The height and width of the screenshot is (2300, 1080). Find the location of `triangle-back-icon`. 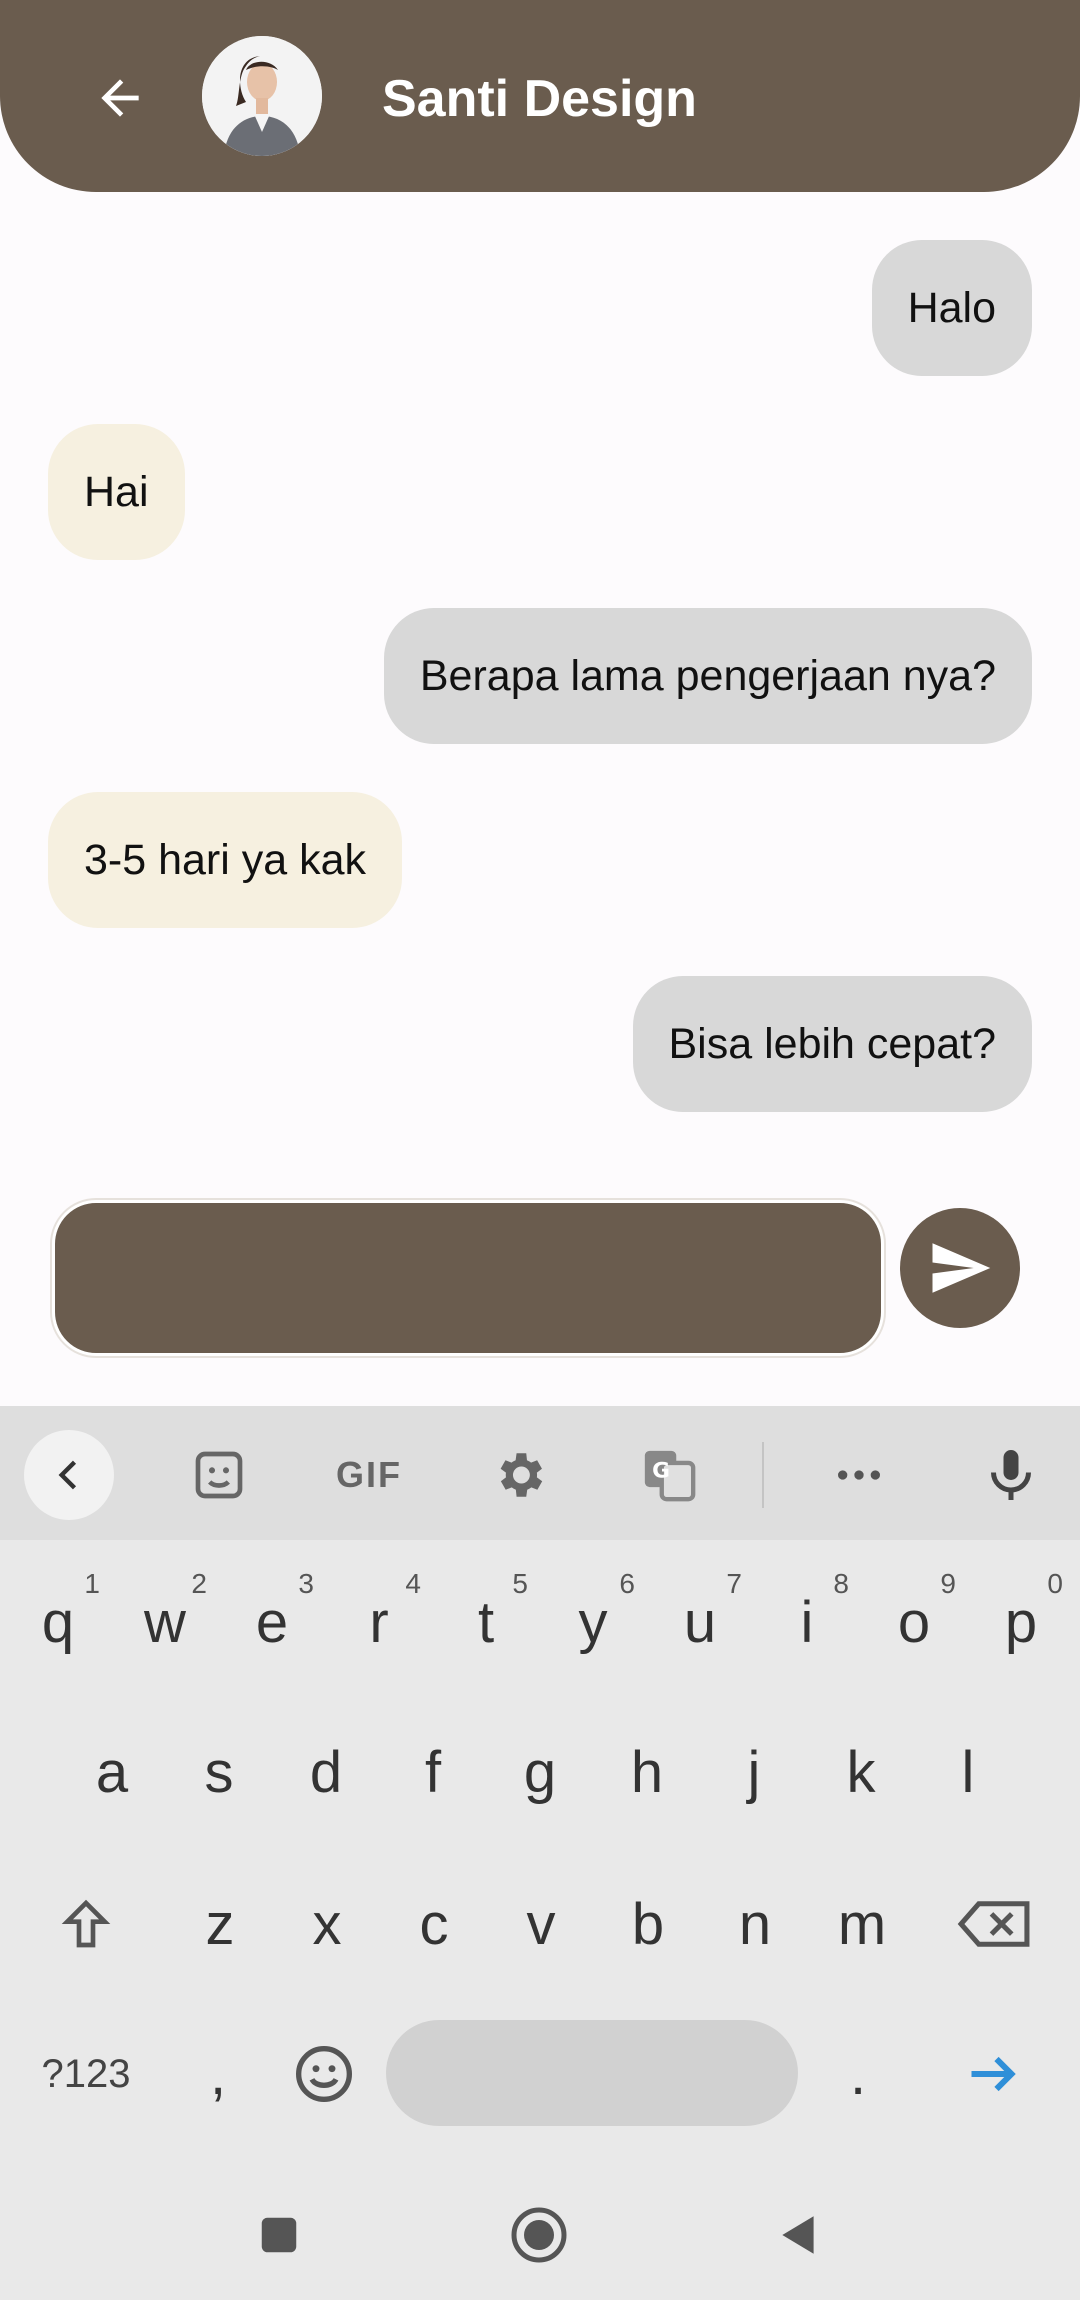

triangle-back-icon is located at coordinates (798, 2235).